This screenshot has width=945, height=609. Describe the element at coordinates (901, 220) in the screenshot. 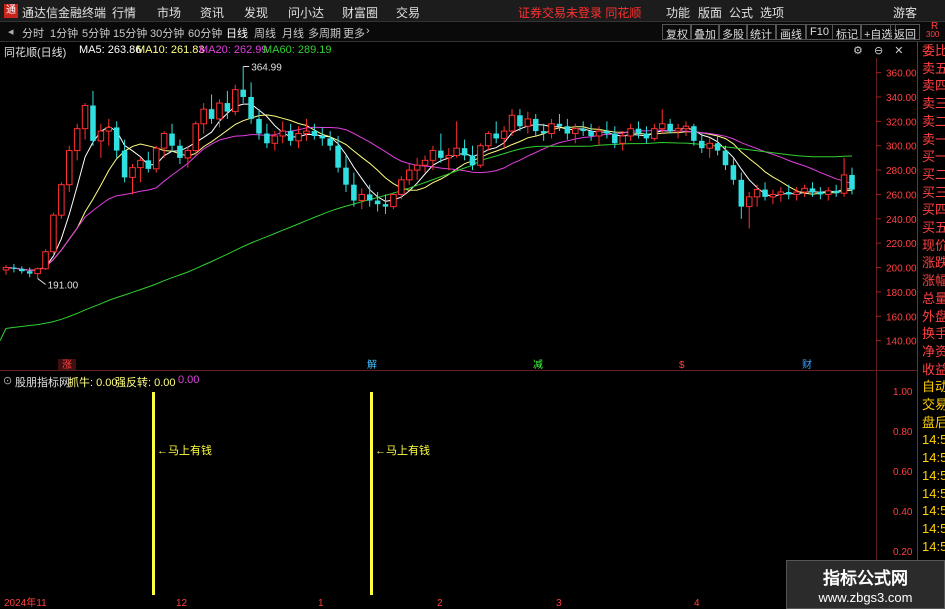

I see `price-tick-label: 240.00` at that location.